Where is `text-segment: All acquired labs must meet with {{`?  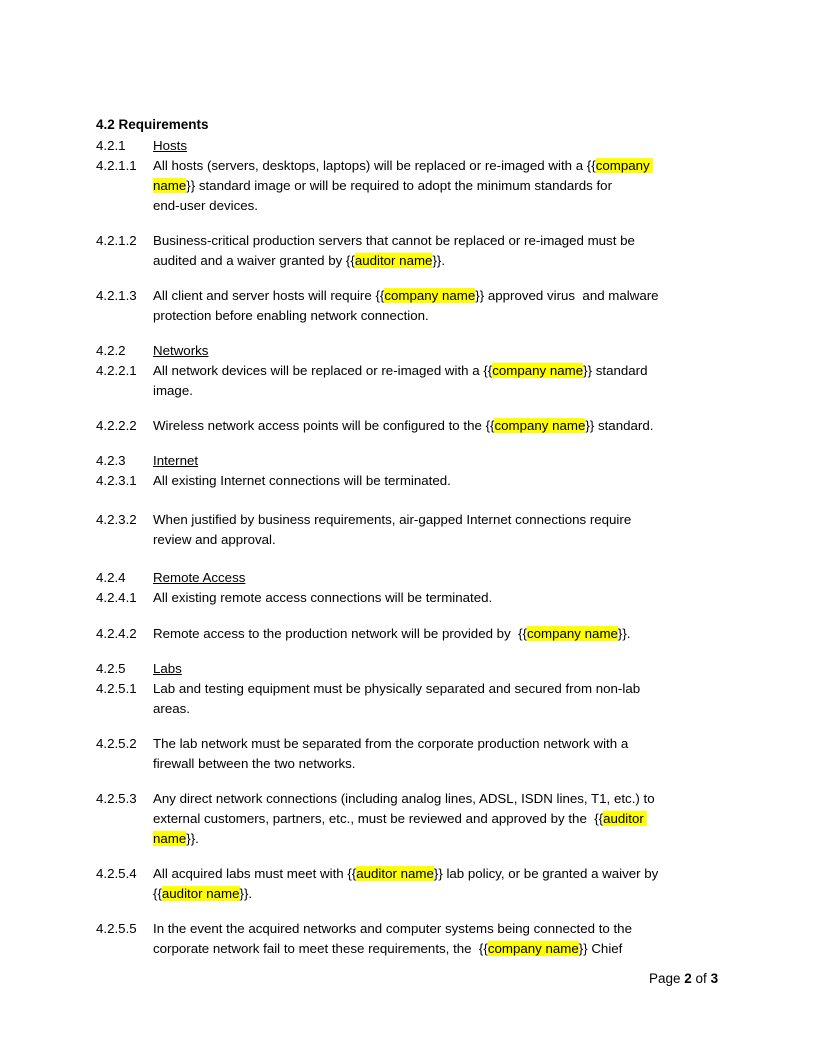 text-segment: All acquired labs must meet with {{ is located at coordinates (255, 873).